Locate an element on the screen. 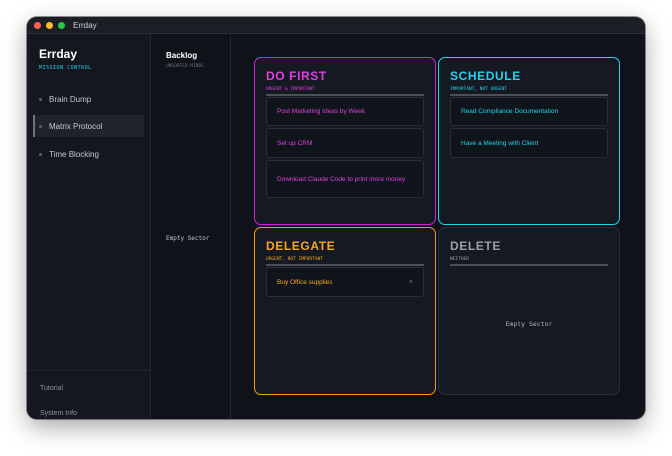 Image resolution: width=672 pixels, height=456 pixels. task-label: Have a Meeting with Client is located at coordinates (500, 143).